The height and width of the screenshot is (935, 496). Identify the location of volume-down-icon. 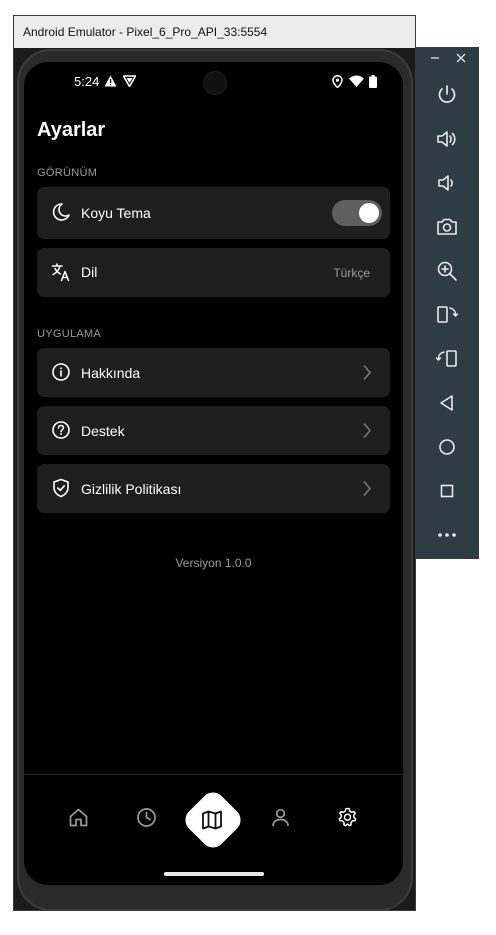
(447, 183).